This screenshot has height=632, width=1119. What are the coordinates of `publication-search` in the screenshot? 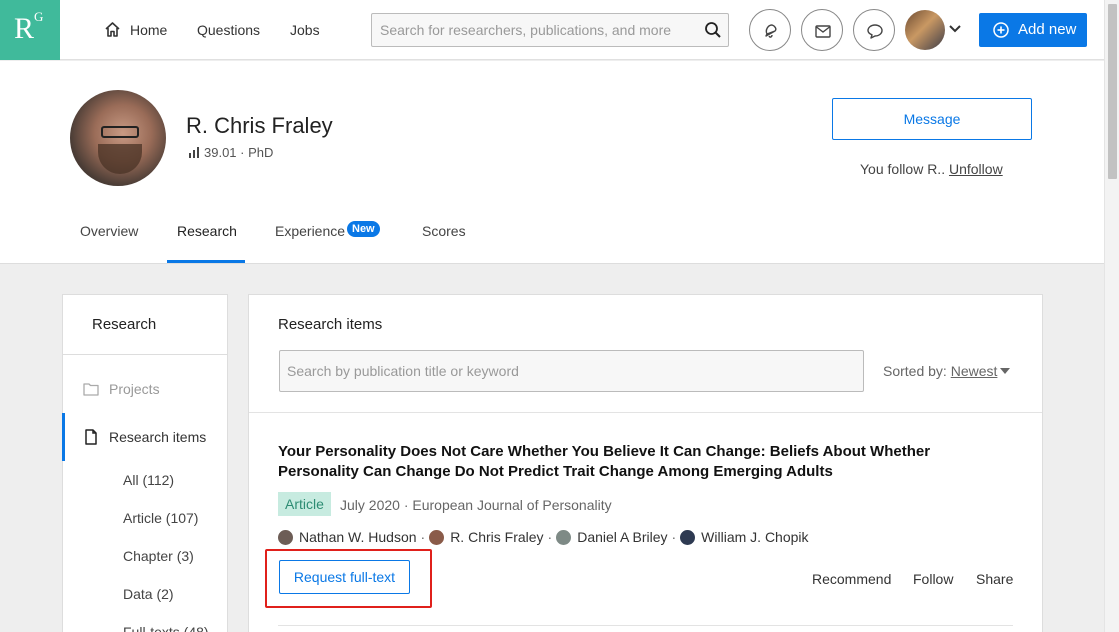 It's located at (571, 371).